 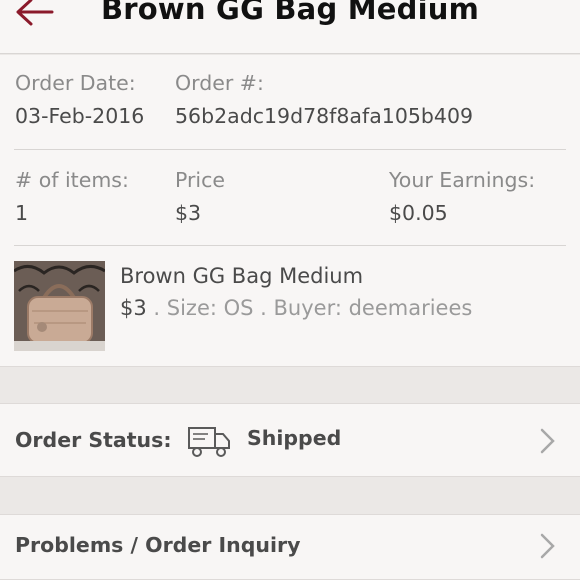 What do you see at coordinates (22, 213) in the screenshot?
I see `items-count-value: 1` at bounding box center [22, 213].